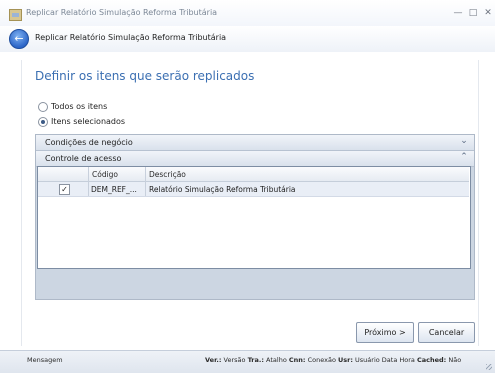  I want to click on status-value-cached: Não, so click(455, 360).